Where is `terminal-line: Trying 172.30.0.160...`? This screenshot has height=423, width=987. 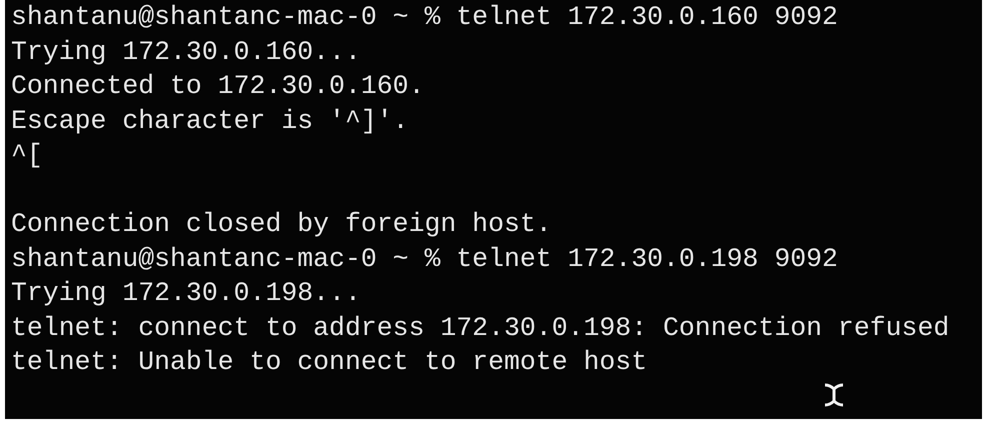 terminal-line: Trying 172.30.0.160... is located at coordinates (186, 52).